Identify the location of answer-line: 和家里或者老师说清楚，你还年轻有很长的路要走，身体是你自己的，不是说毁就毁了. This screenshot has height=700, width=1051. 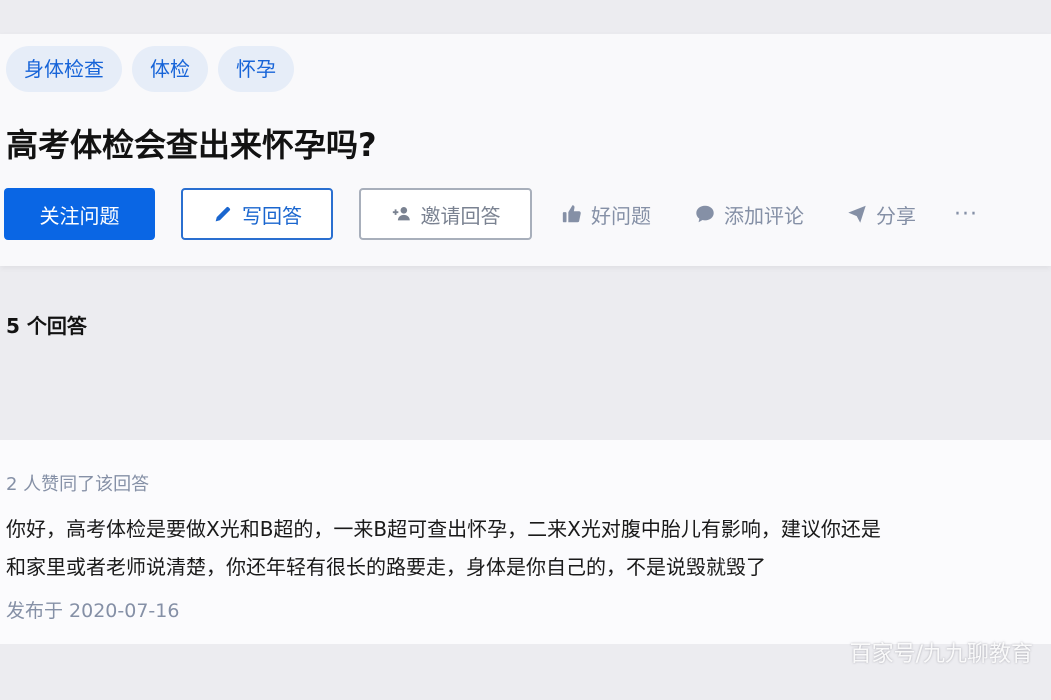
(386, 567).